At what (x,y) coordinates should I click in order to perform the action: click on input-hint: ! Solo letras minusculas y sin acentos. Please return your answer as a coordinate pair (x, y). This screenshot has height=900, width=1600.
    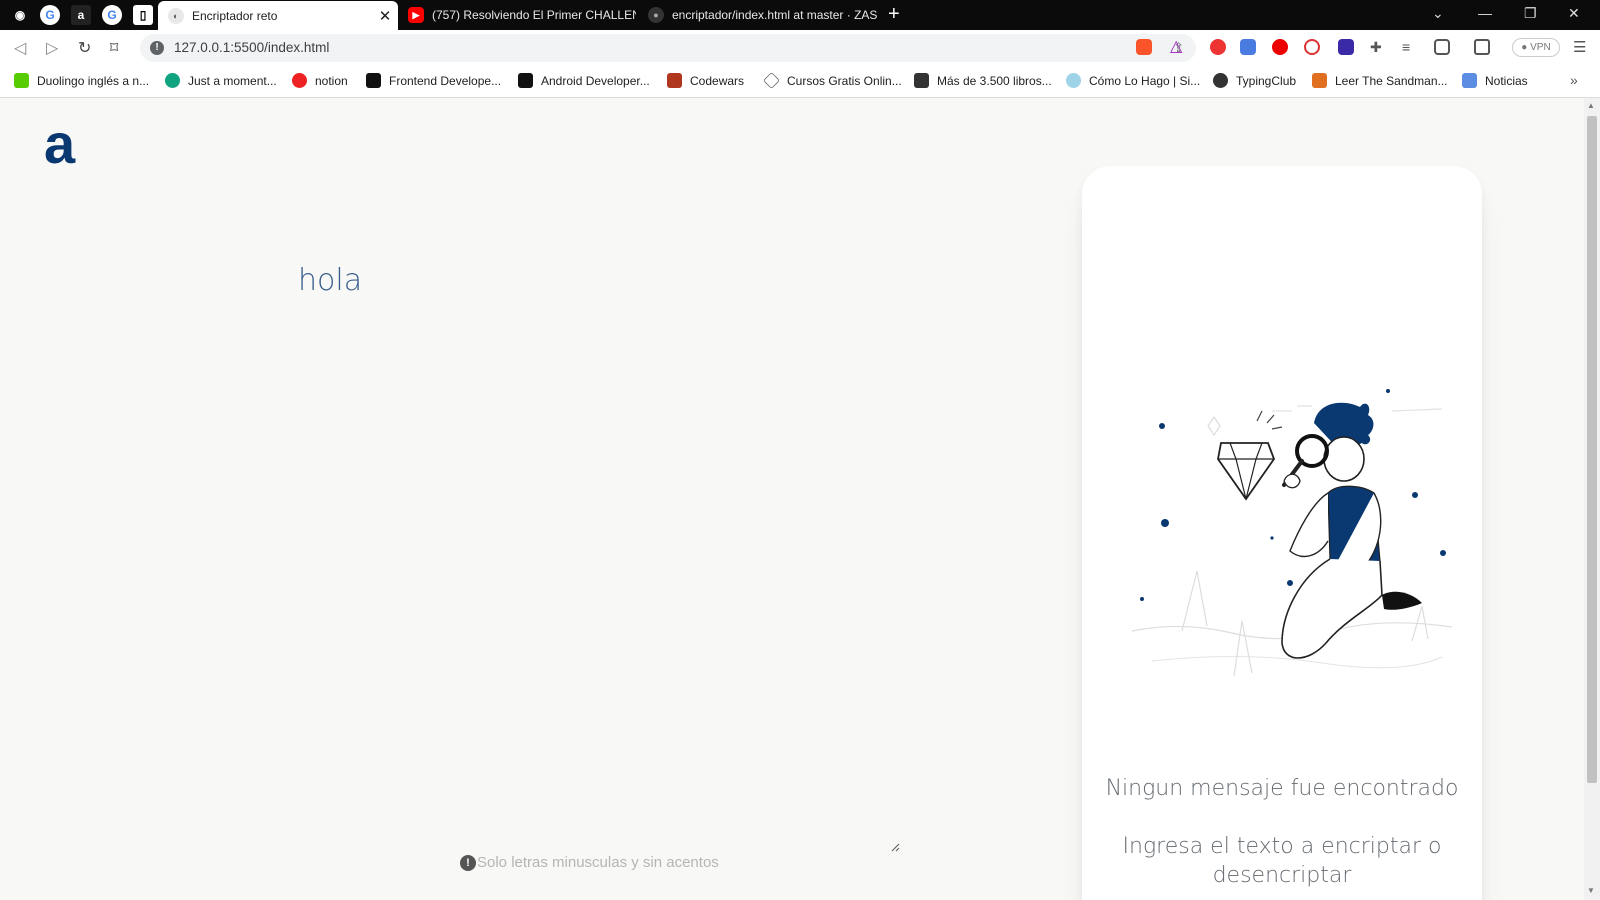
    Looking at the image, I should click on (589, 862).